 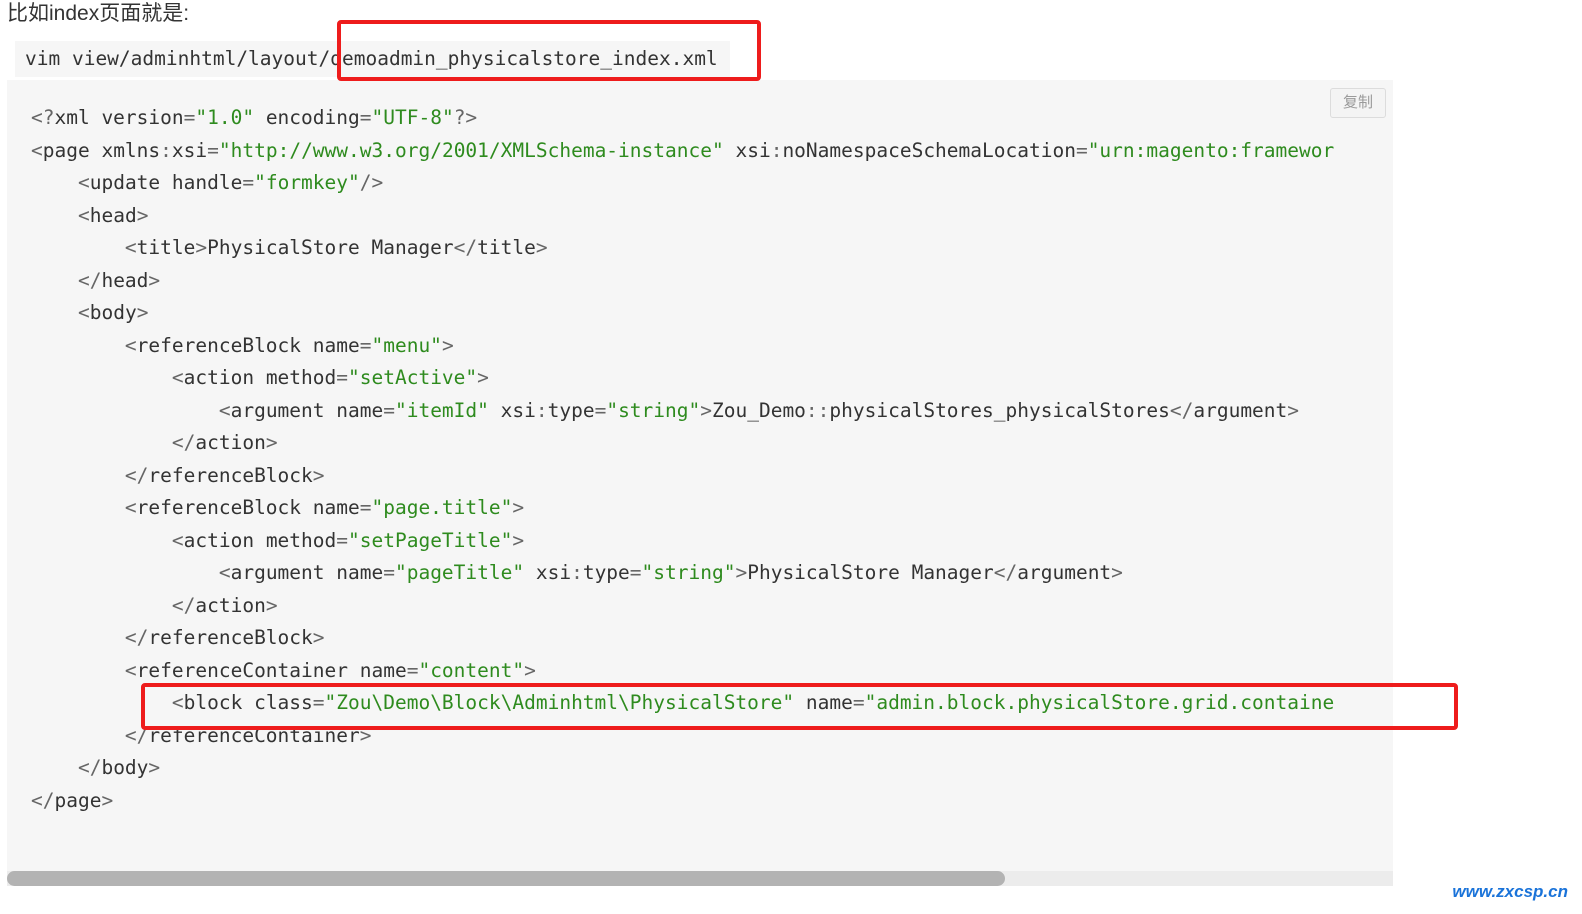 What do you see at coordinates (72, 800) in the screenshot?
I see `code-line: </page>` at bounding box center [72, 800].